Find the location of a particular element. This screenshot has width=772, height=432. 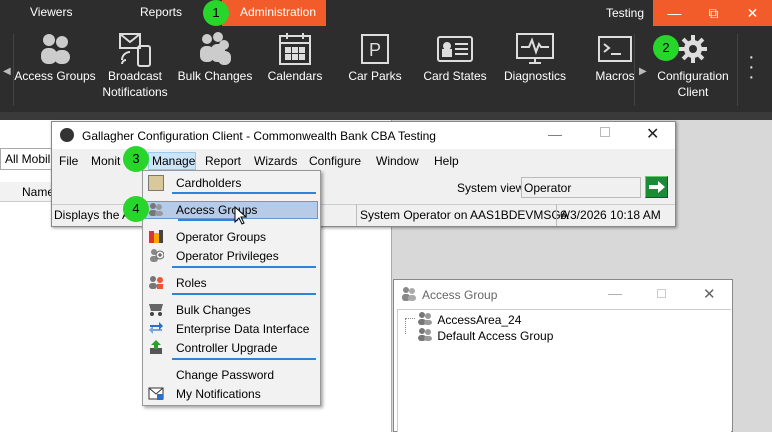

bulk-people-icon is located at coordinates (215, 49).